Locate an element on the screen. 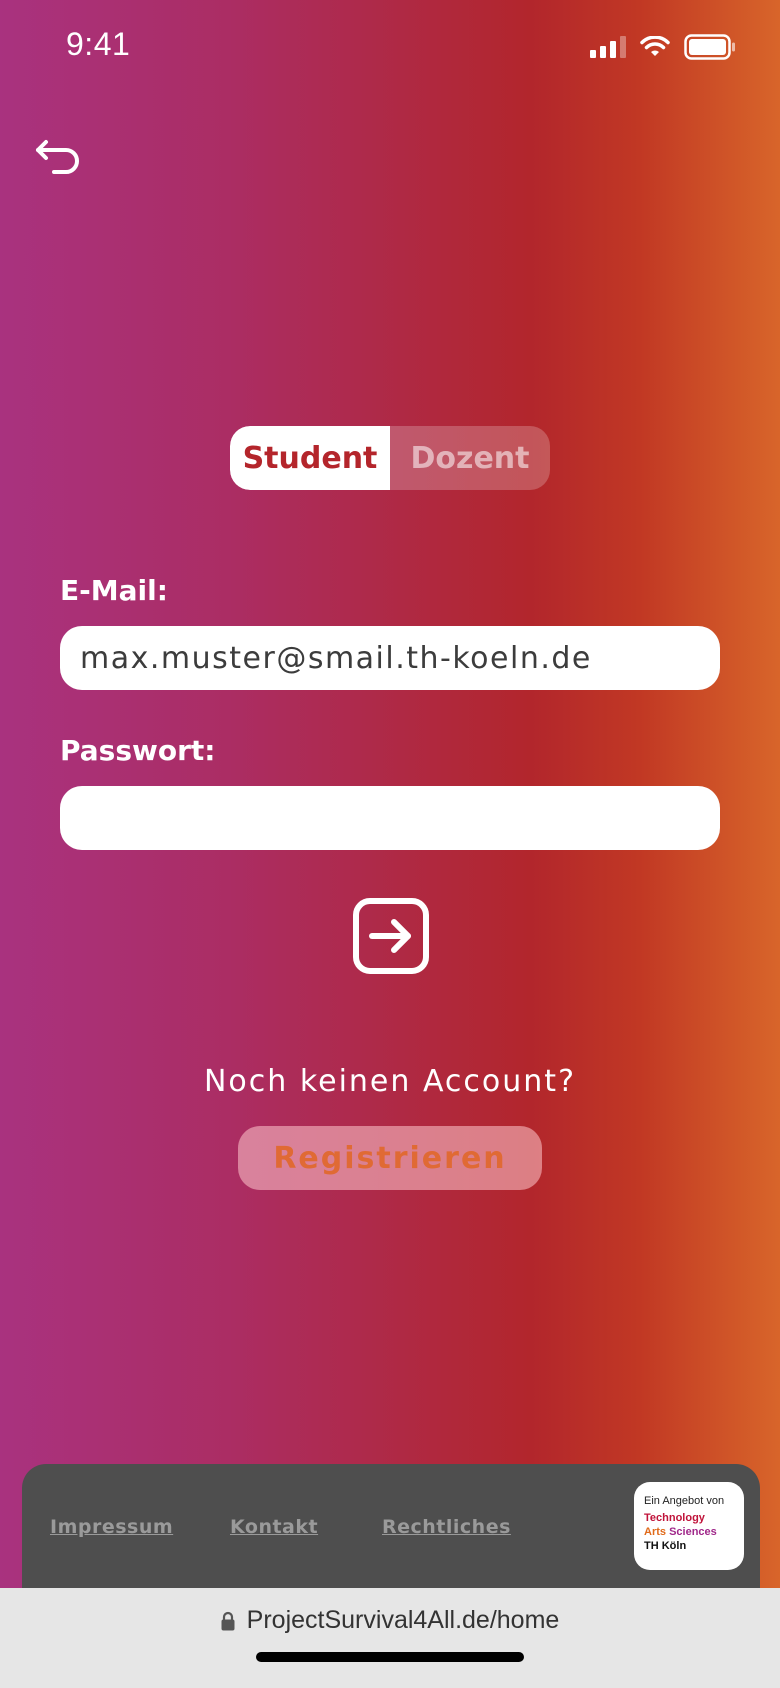 The image size is (780, 1688). password-field is located at coordinates (390, 818).